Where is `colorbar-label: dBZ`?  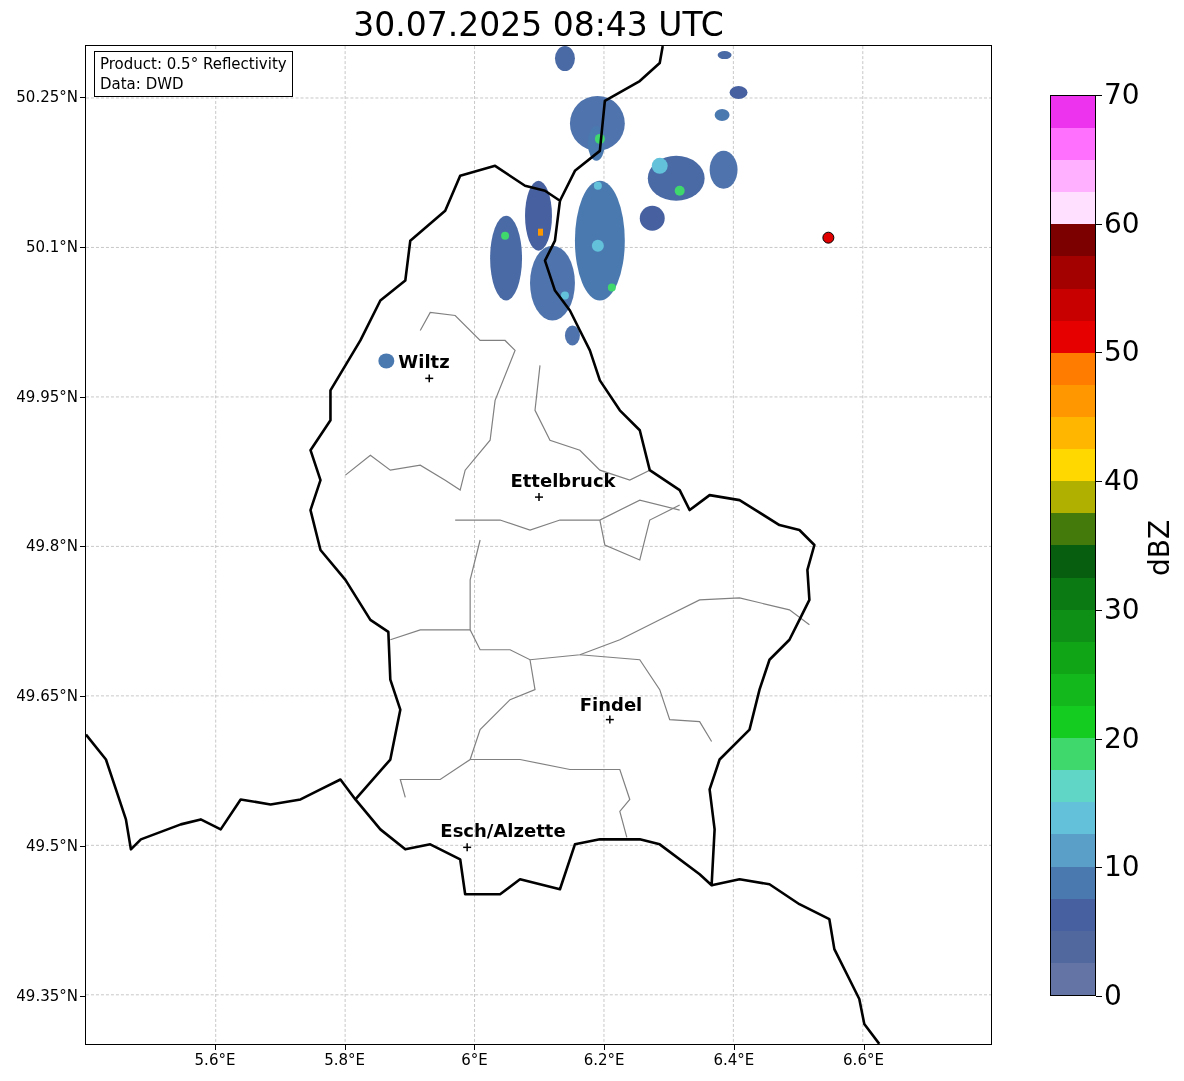 colorbar-label: dBZ is located at coordinates (1160, 548).